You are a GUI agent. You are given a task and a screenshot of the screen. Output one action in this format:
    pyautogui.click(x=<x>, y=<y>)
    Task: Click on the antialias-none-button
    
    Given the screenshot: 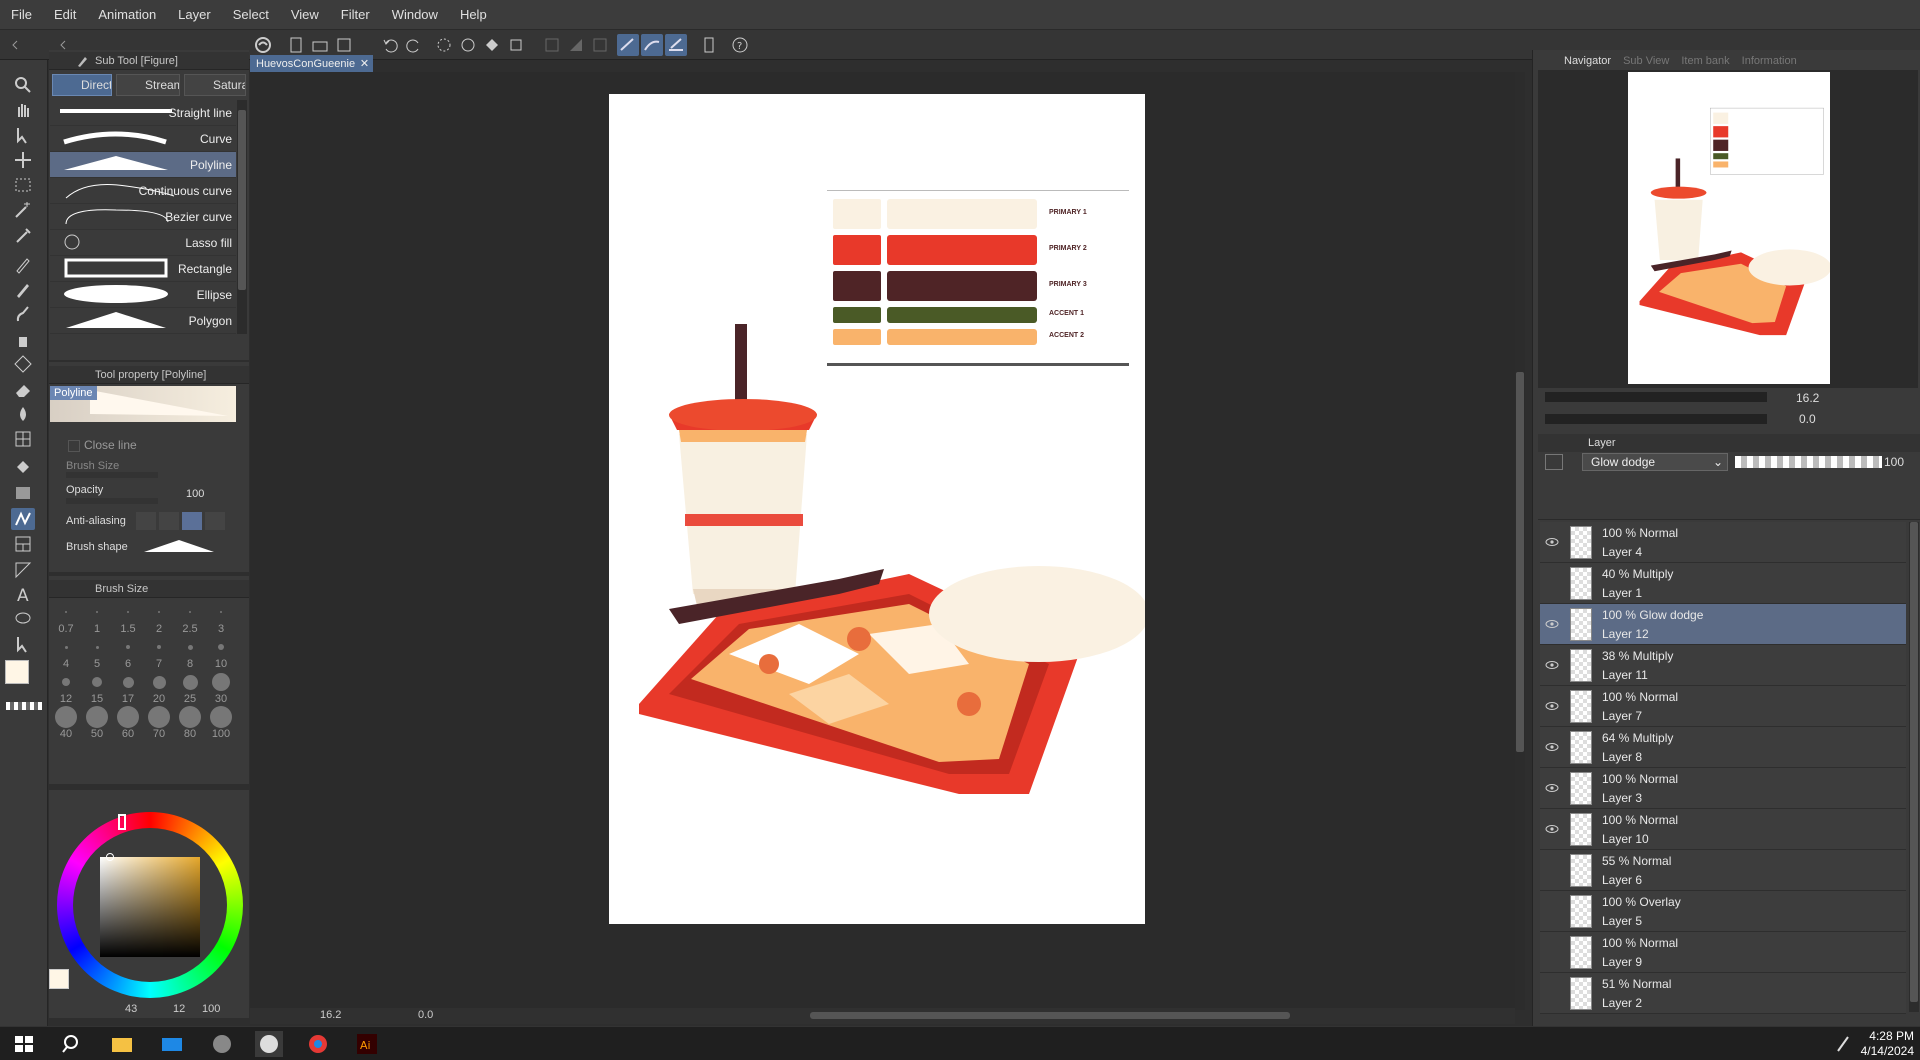 What is the action you would take?
    pyautogui.click(x=146, y=521)
    